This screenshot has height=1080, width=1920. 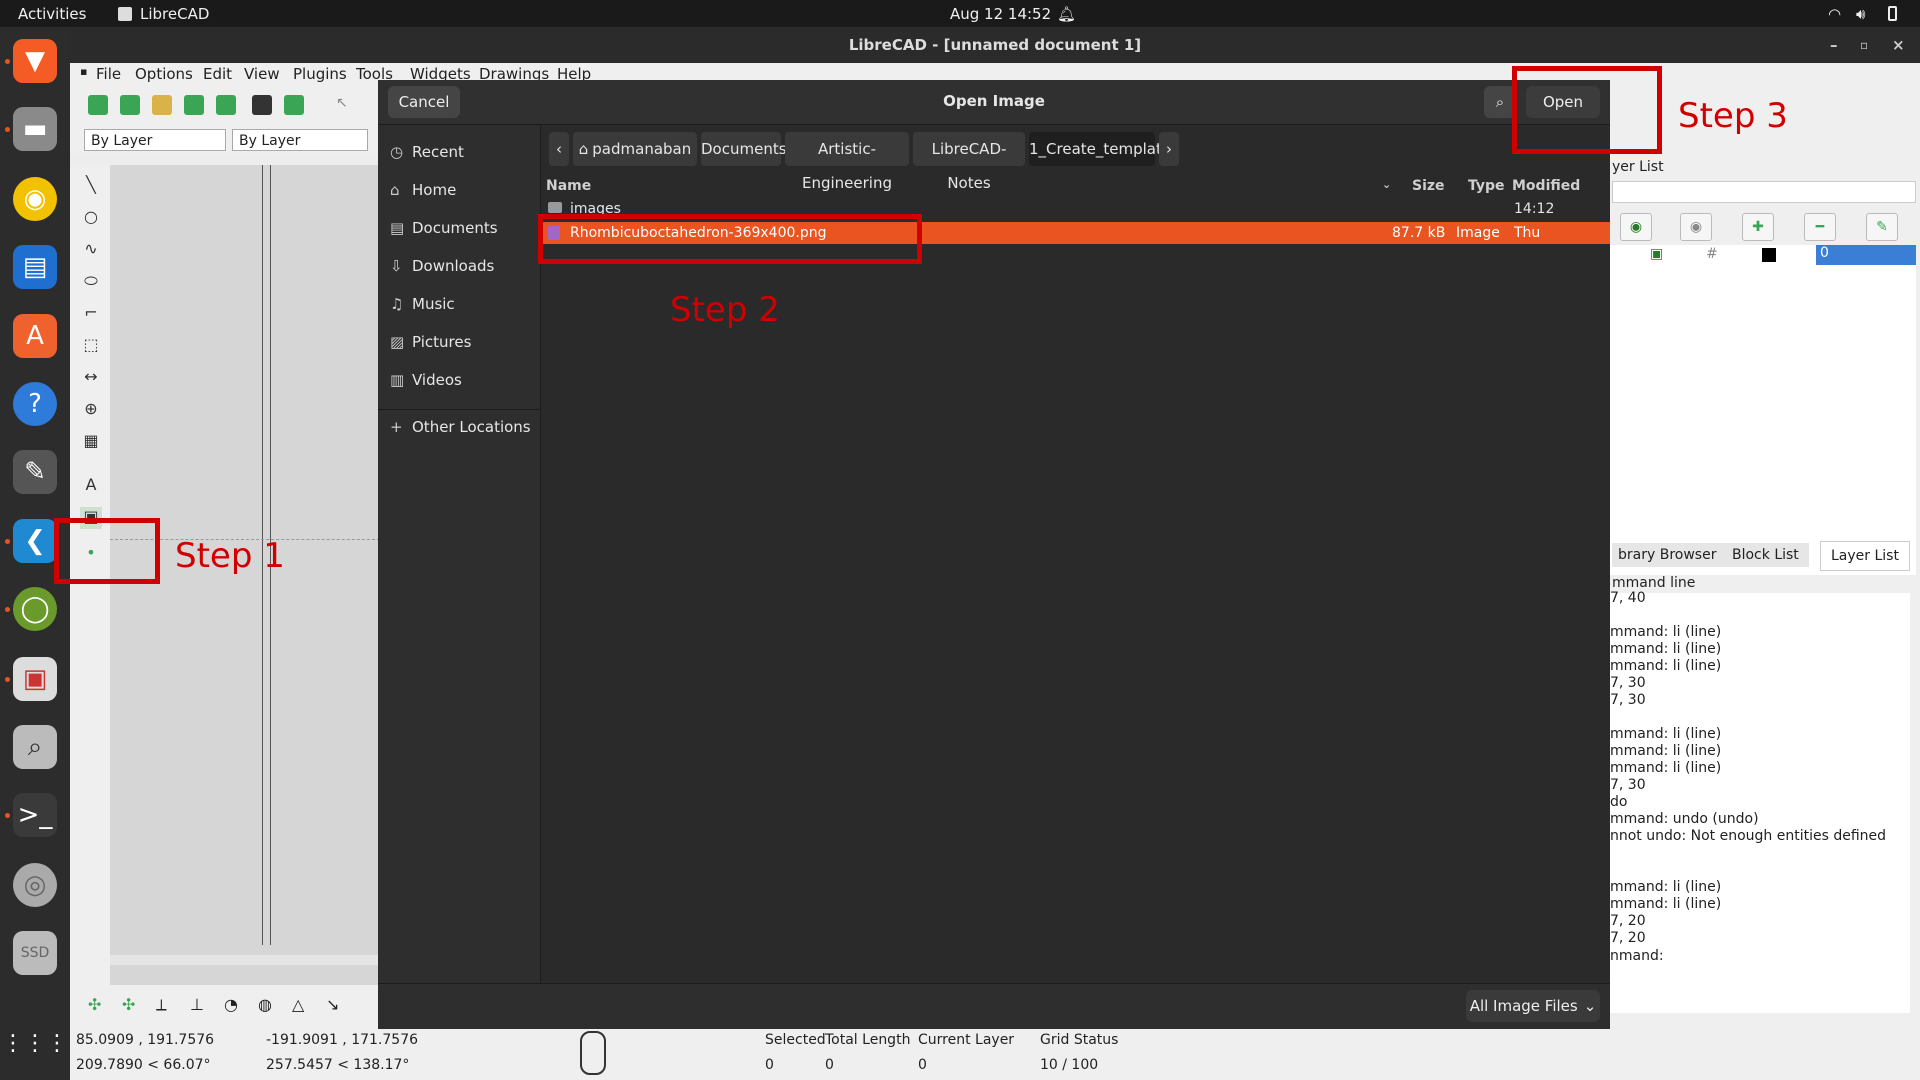 I want to click on back-chevron-icon: ‹, so click(x=559, y=149).